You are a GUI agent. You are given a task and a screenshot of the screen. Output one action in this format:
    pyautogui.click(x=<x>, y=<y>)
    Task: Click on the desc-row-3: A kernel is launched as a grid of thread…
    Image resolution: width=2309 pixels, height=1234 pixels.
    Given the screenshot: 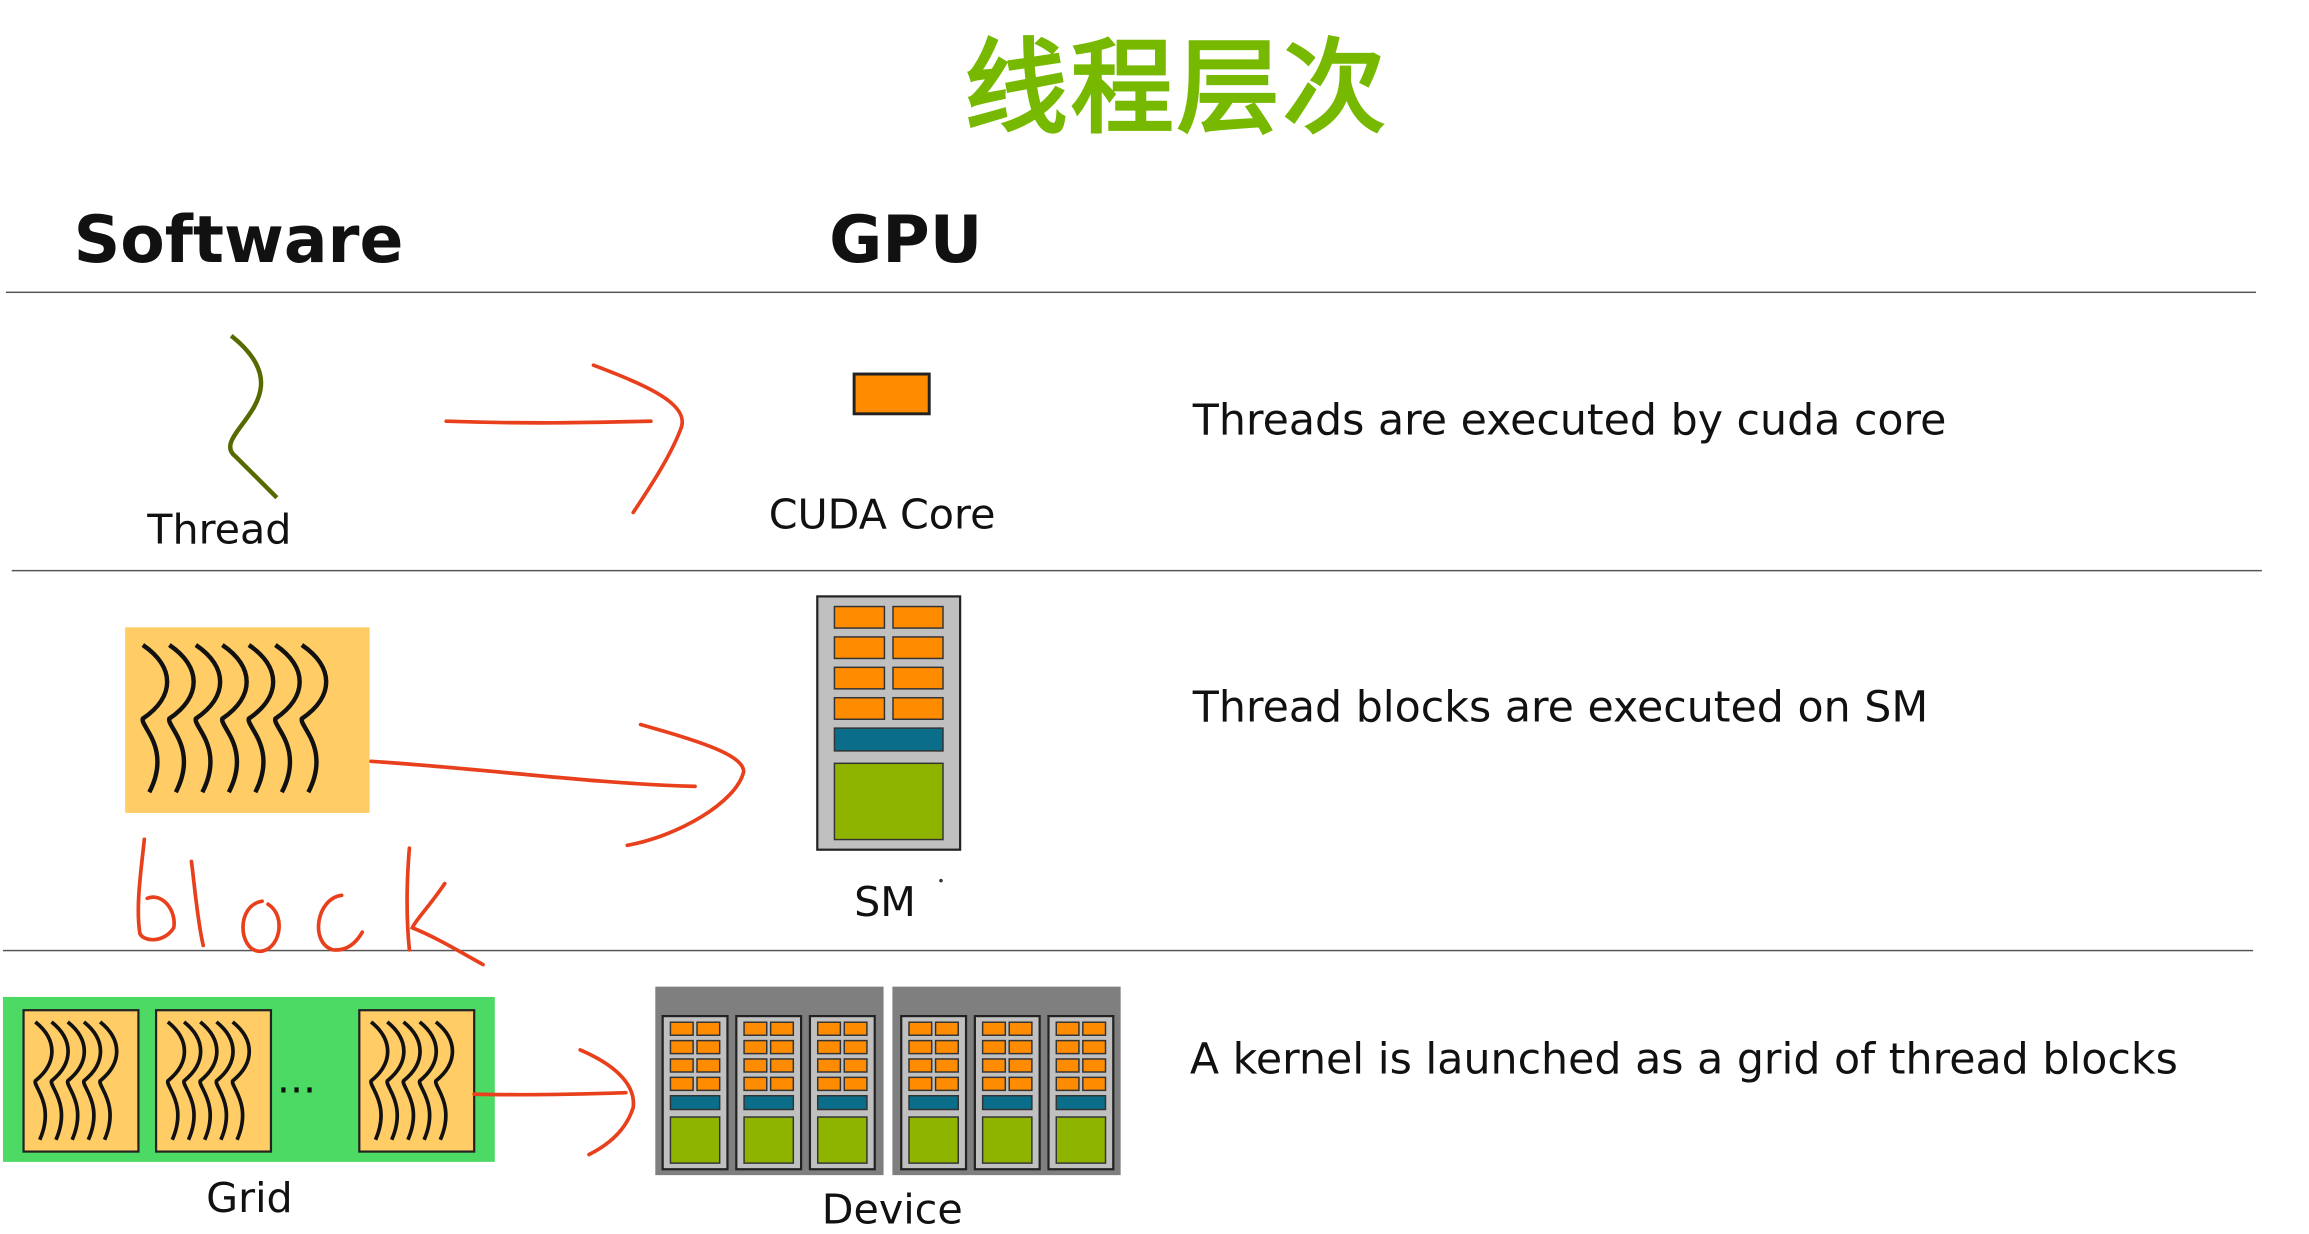 What is the action you would take?
    pyautogui.click(x=1683, y=1058)
    